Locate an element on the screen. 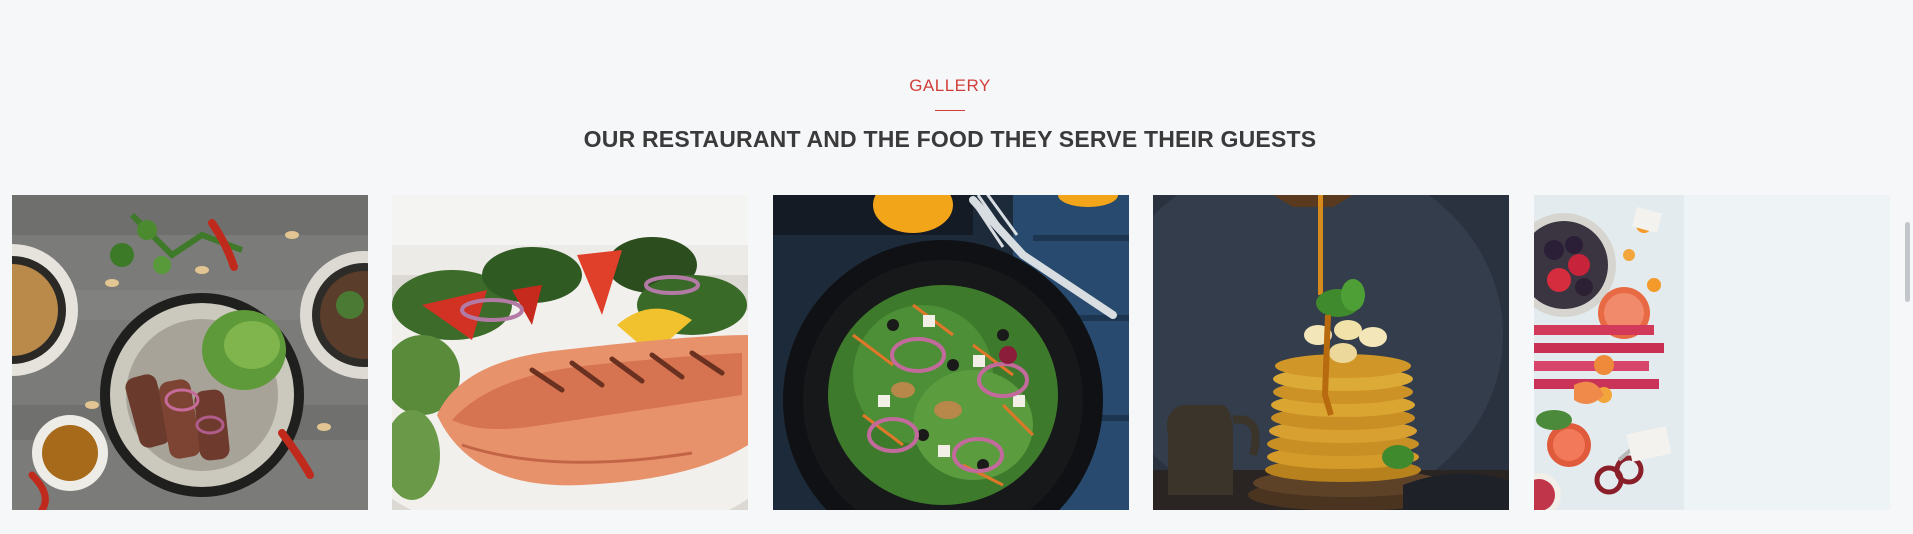 The width and height of the screenshot is (1913, 534). section-divider is located at coordinates (950, 110).